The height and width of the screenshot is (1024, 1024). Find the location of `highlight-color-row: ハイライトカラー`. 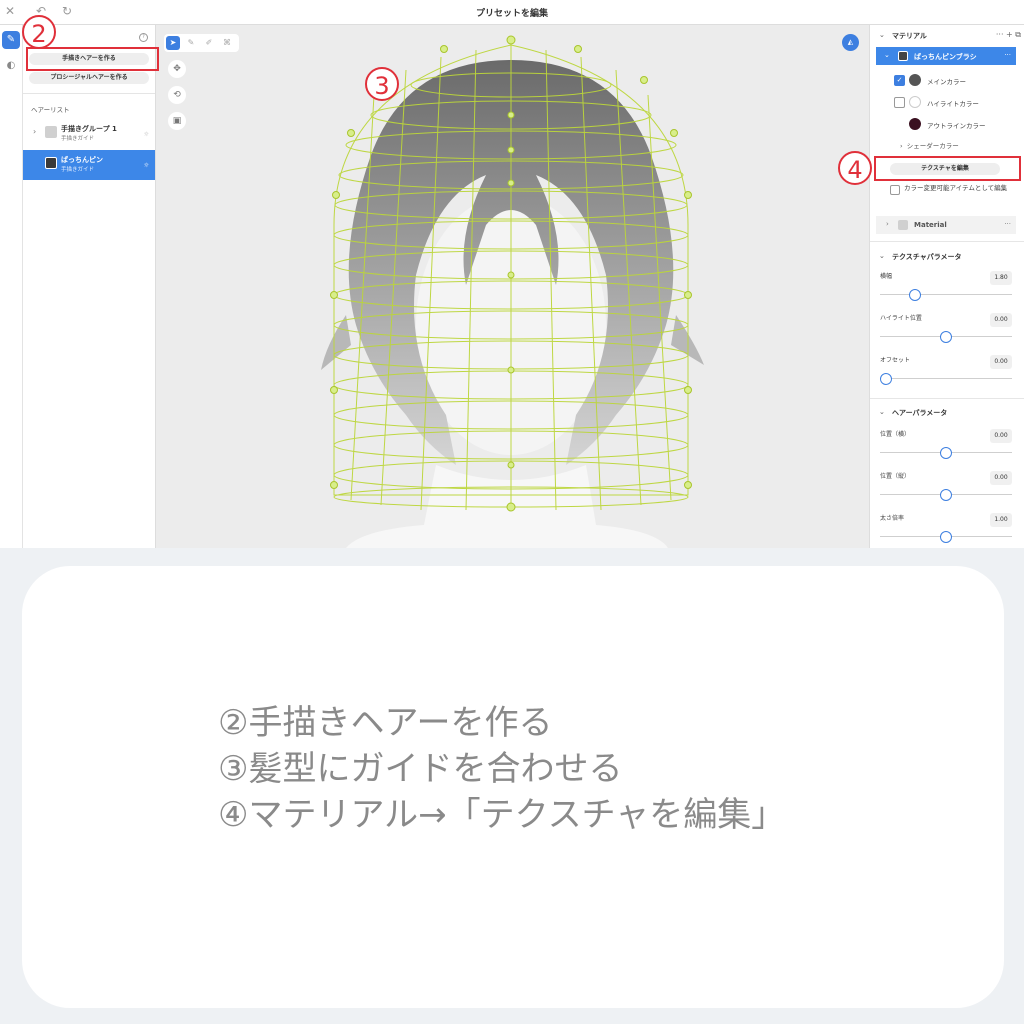

highlight-color-row: ハイライトカラー is located at coordinates (957, 102).